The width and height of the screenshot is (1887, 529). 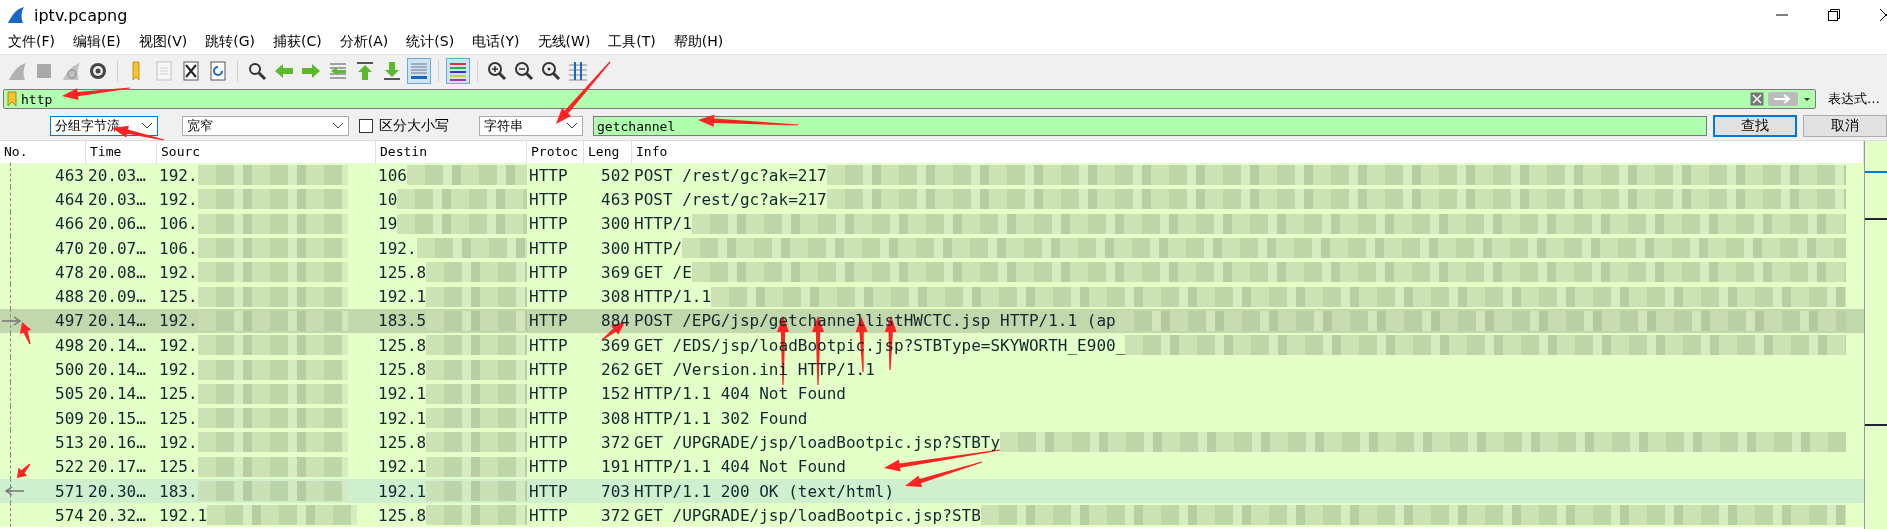 I want to click on table-cell: 502, so click(x=615, y=175).